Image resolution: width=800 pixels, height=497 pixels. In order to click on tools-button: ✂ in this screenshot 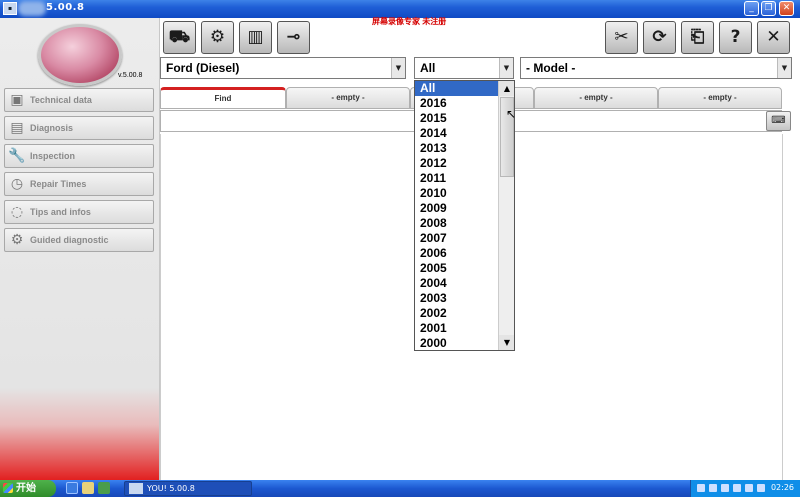, I will do `click(621, 37)`.